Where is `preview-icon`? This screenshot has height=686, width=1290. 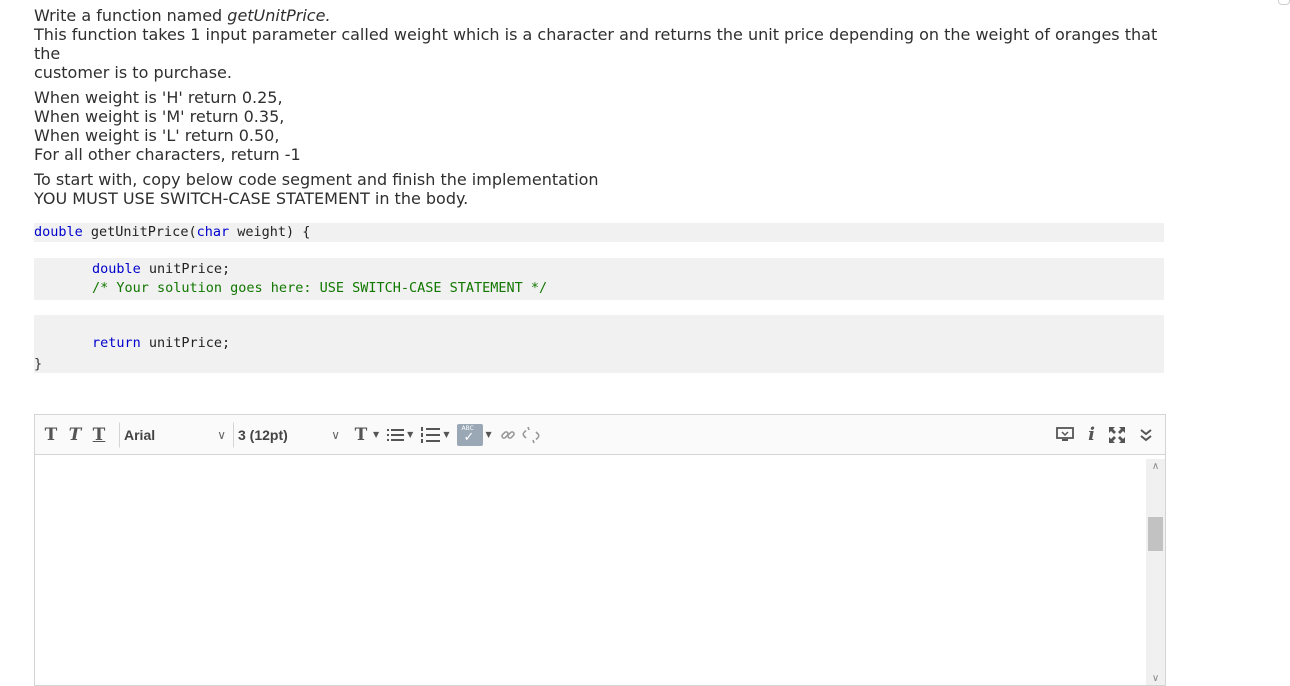
preview-icon is located at coordinates (1065, 434).